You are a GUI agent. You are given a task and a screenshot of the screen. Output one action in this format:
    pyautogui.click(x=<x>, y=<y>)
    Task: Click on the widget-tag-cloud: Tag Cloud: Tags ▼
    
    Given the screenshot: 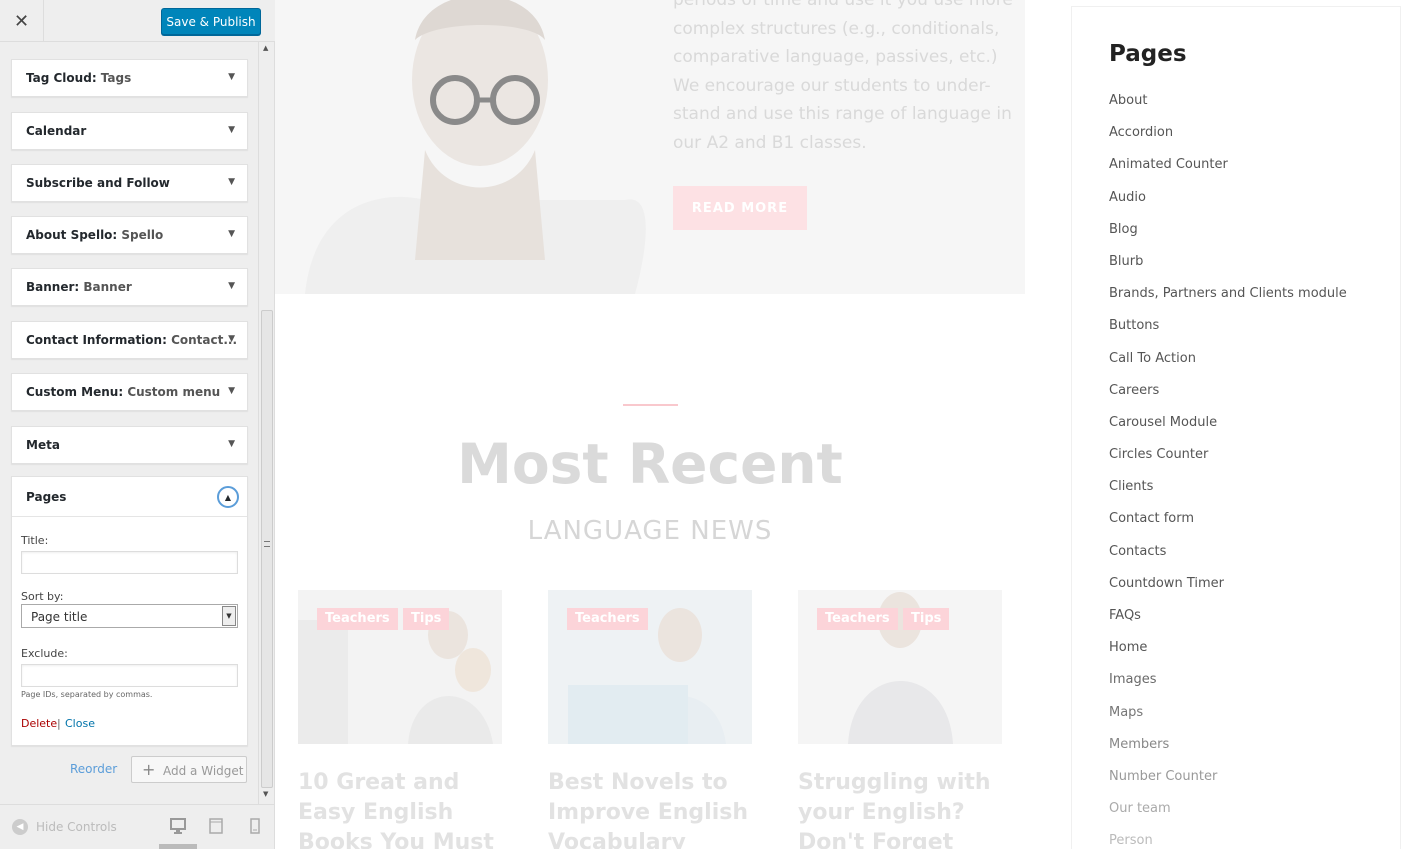 What is the action you would take?
    pyautogui.click(x=129, y=78)
    